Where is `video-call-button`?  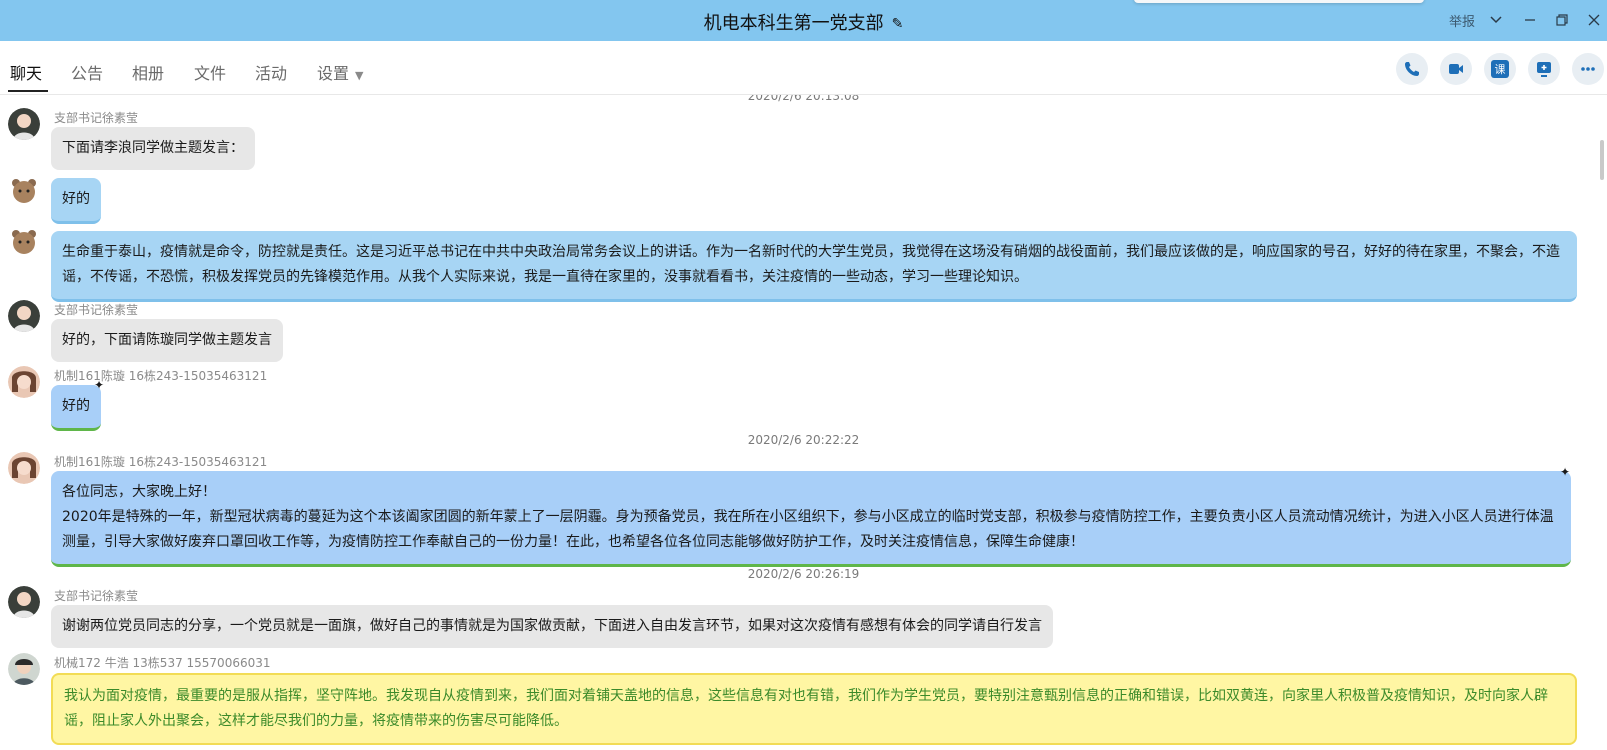 video-call-button is located at coordinates (1456, 69).